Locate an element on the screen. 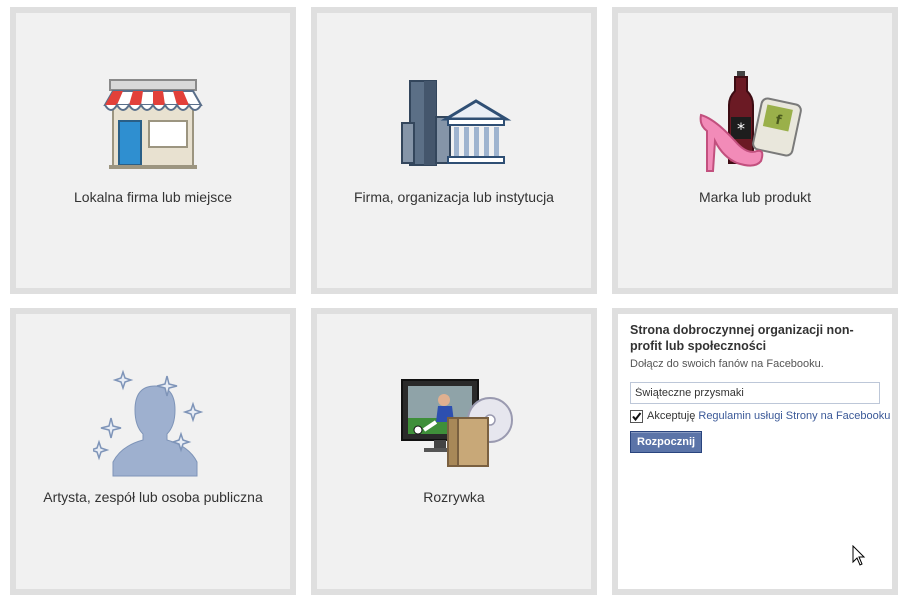  category-label: Artysta, zespół lub osoba publiczna is located at coordinates (153, 497).